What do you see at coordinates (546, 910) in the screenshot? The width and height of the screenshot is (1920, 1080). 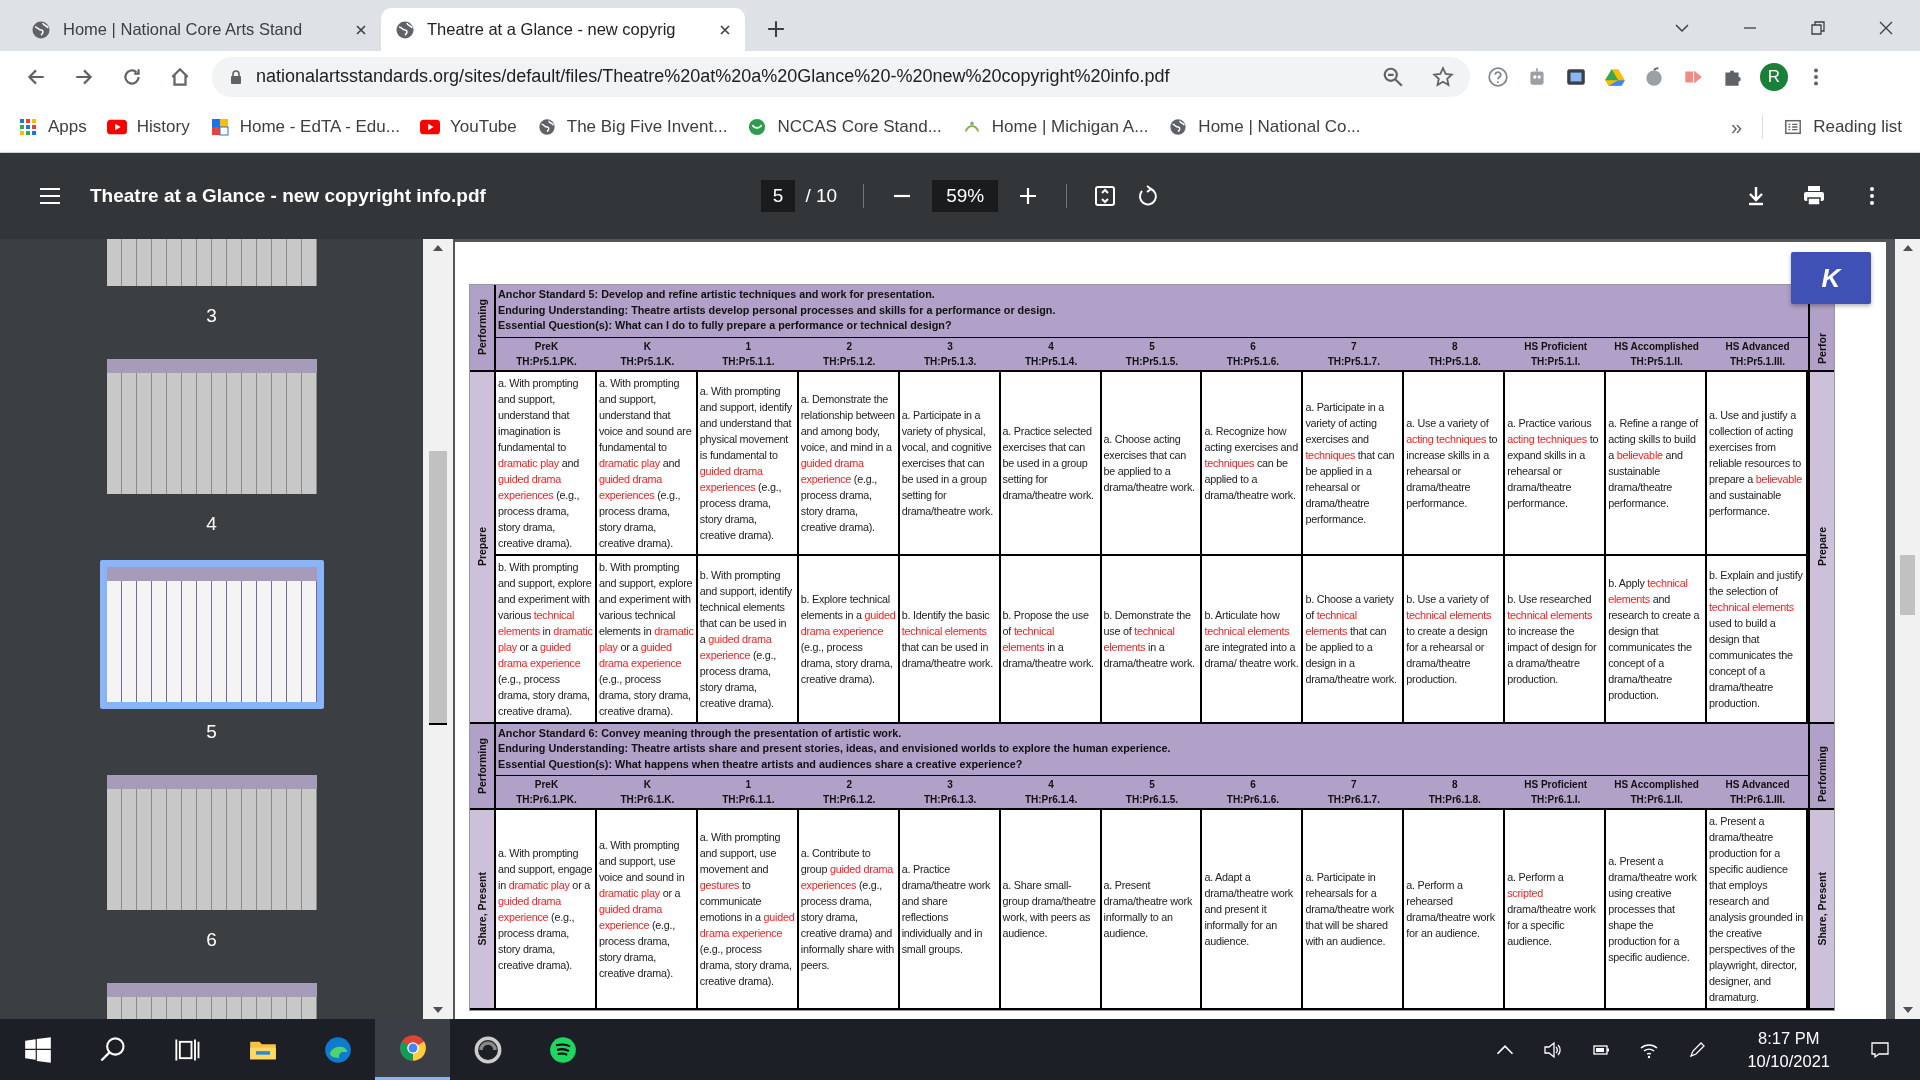 I see `table-cell: a. With prompting and support, engage in dramatic play or a guided drama experience (e.g., process drama, story drama, creative drama).` at bounding box center [546, 910].